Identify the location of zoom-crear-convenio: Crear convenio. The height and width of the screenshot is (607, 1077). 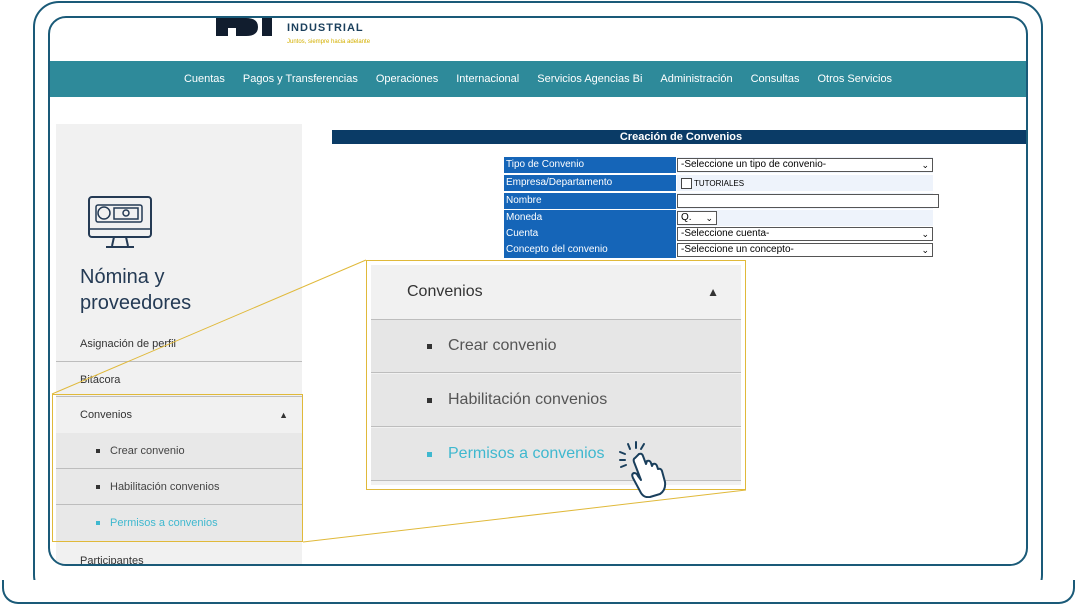
(556, 346).